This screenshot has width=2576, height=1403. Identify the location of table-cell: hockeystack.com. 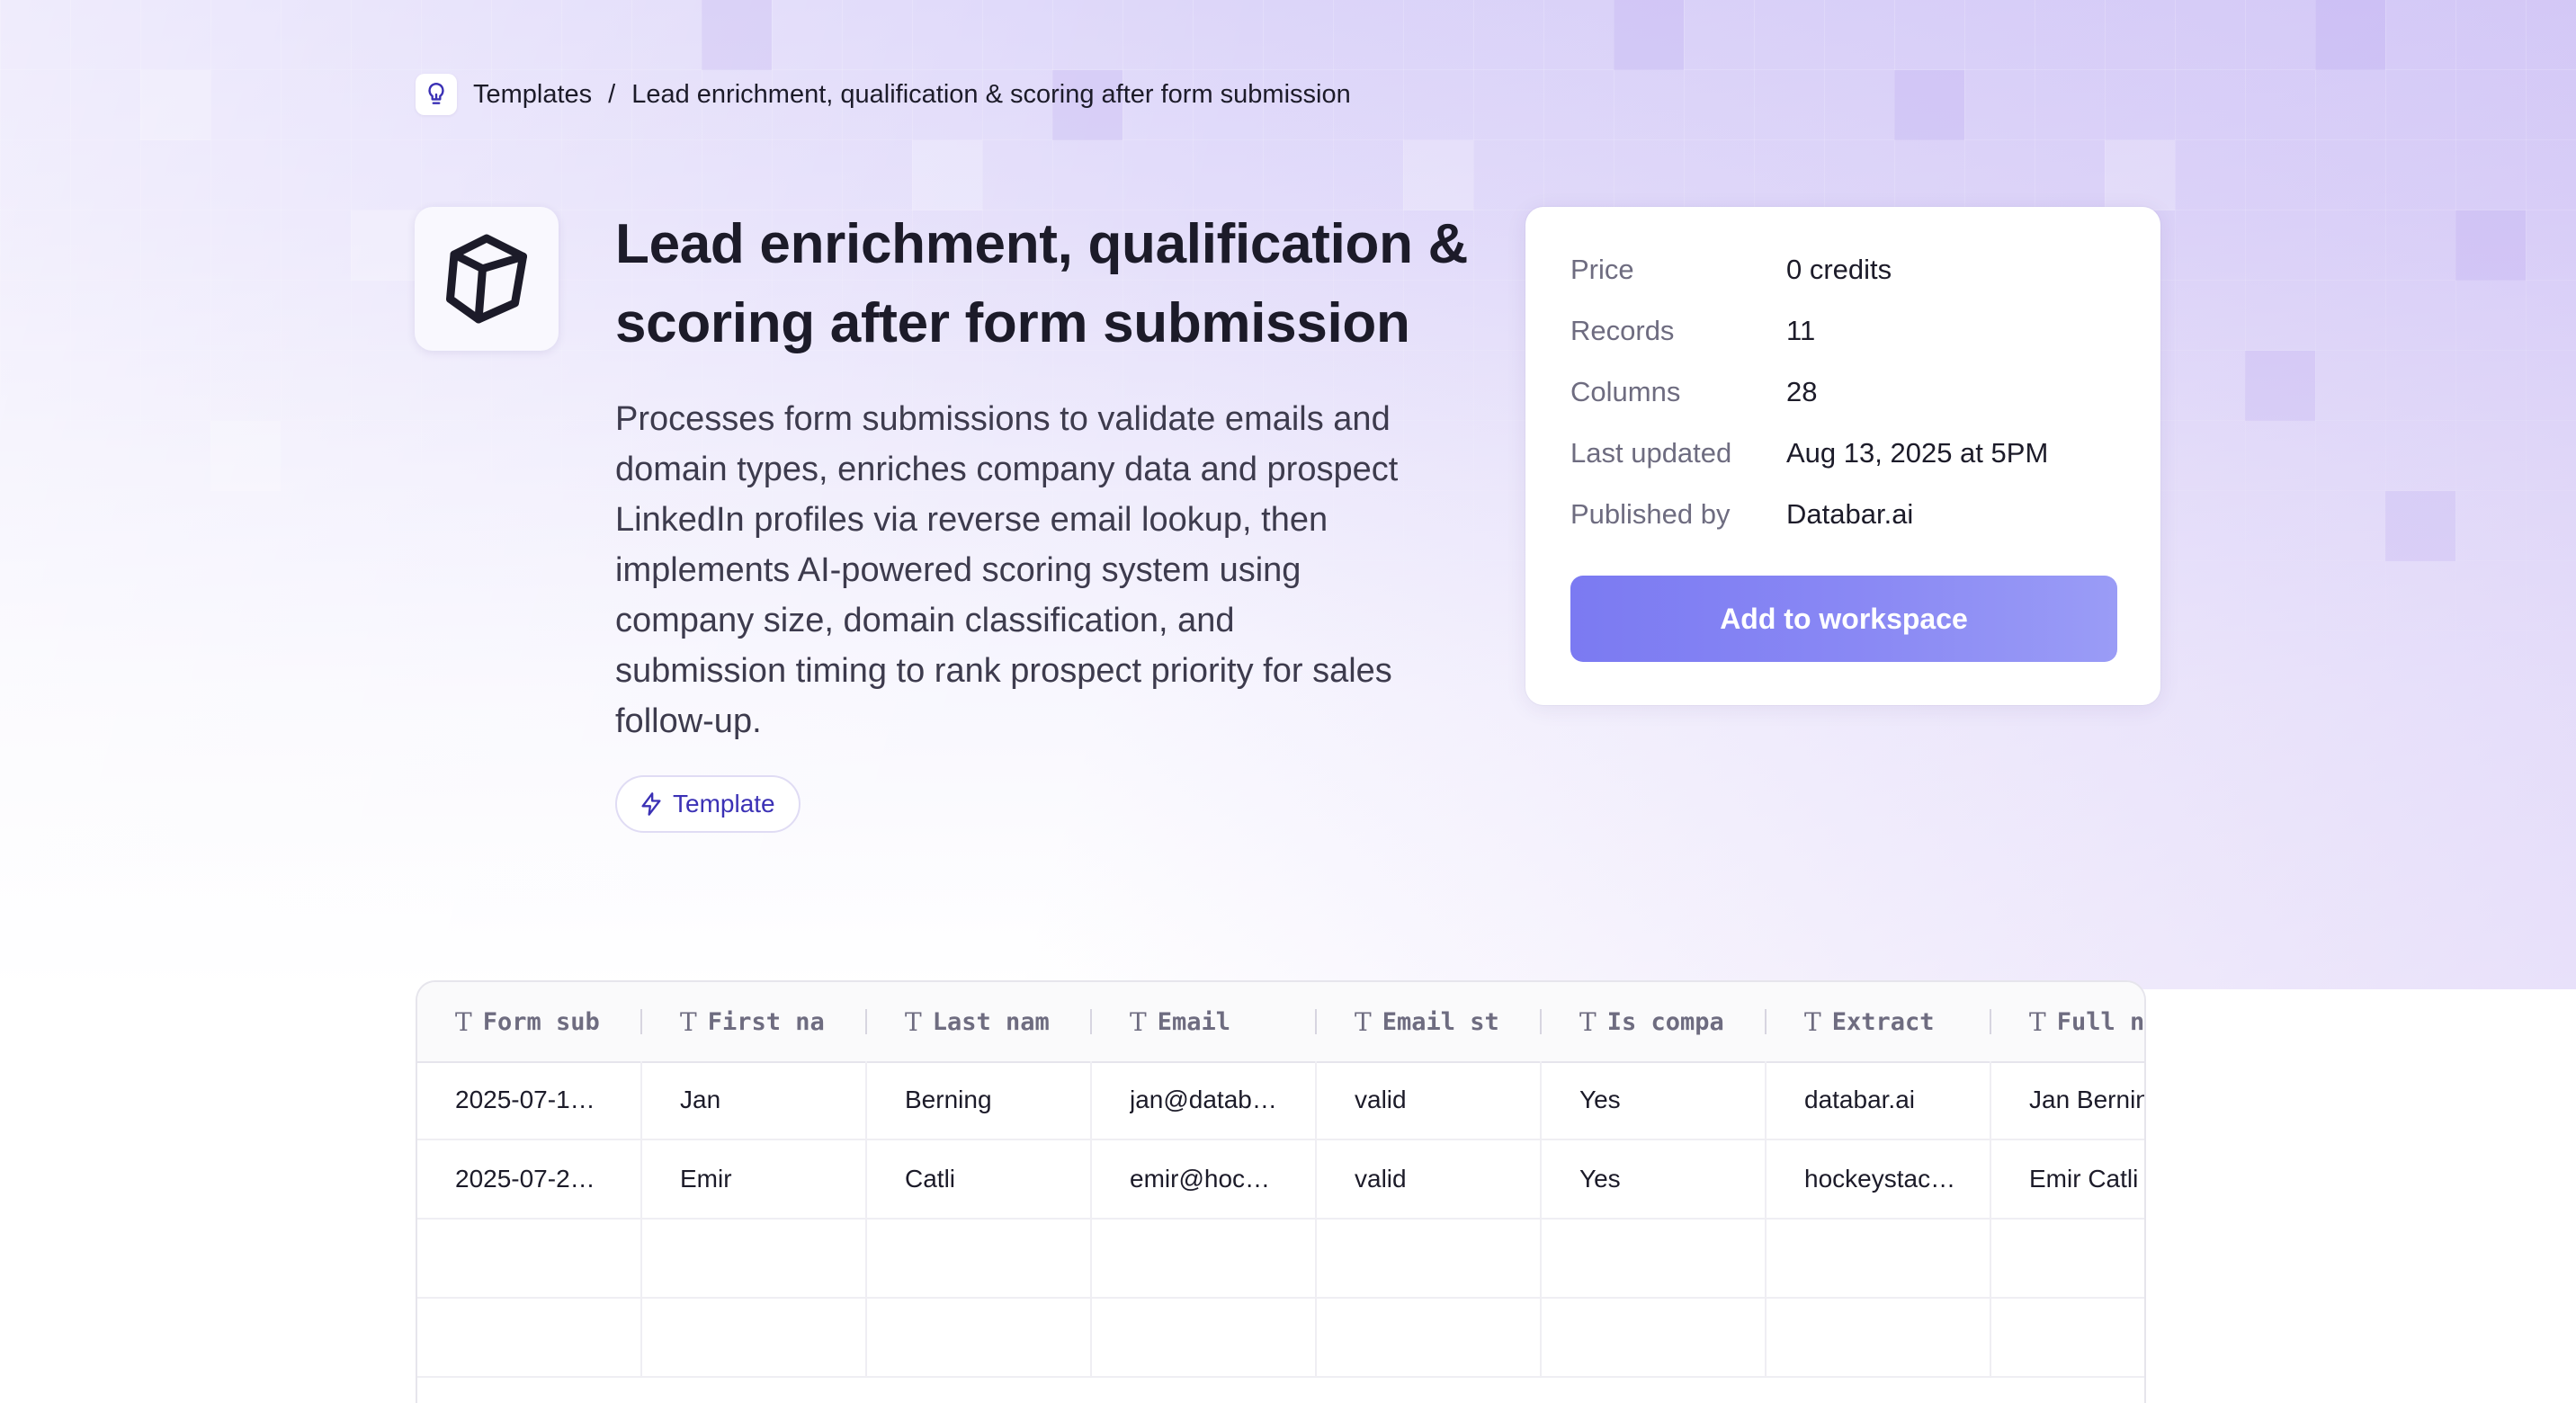
(1879, 1179).